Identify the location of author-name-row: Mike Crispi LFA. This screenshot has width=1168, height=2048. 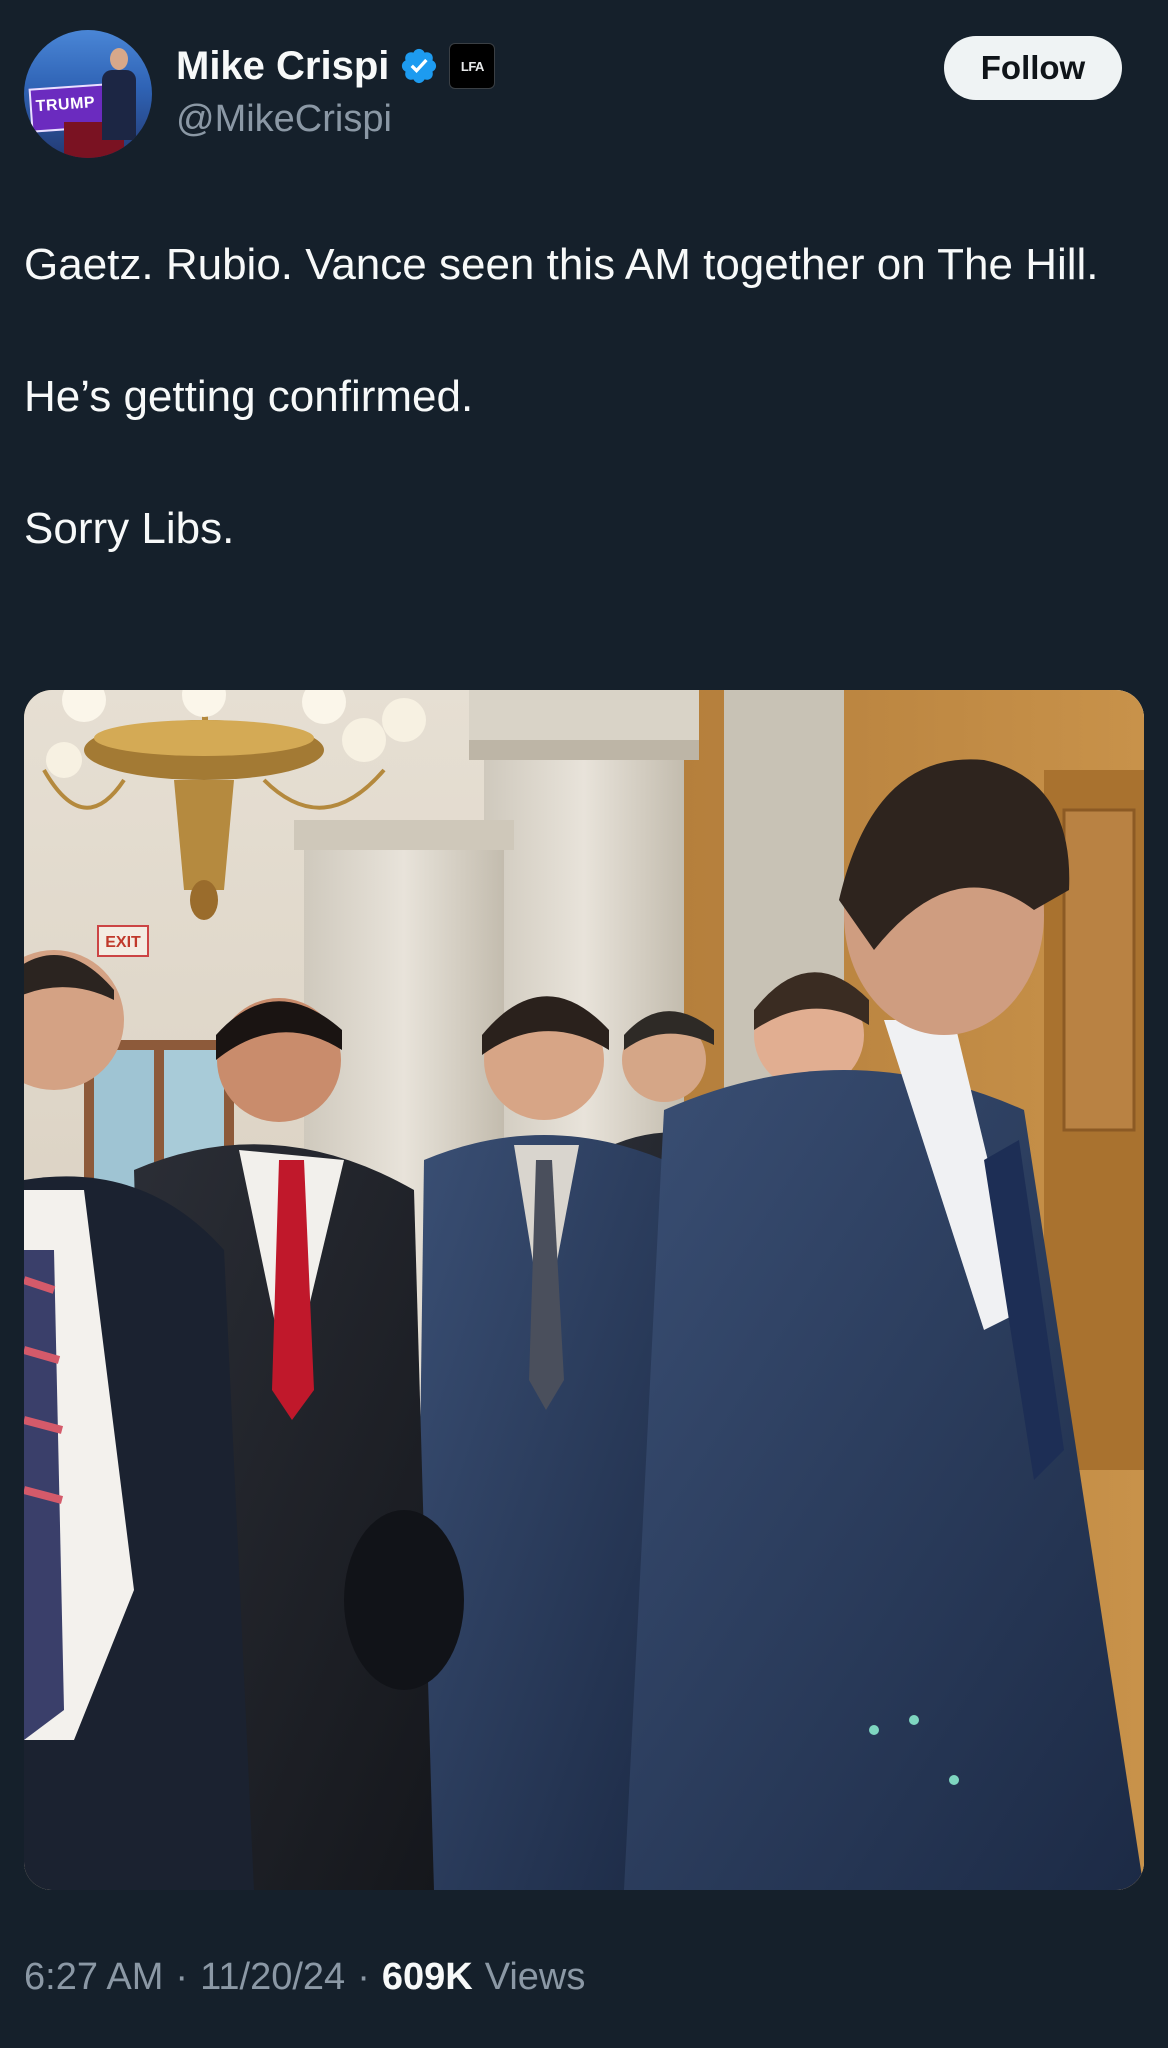
(336, 66).